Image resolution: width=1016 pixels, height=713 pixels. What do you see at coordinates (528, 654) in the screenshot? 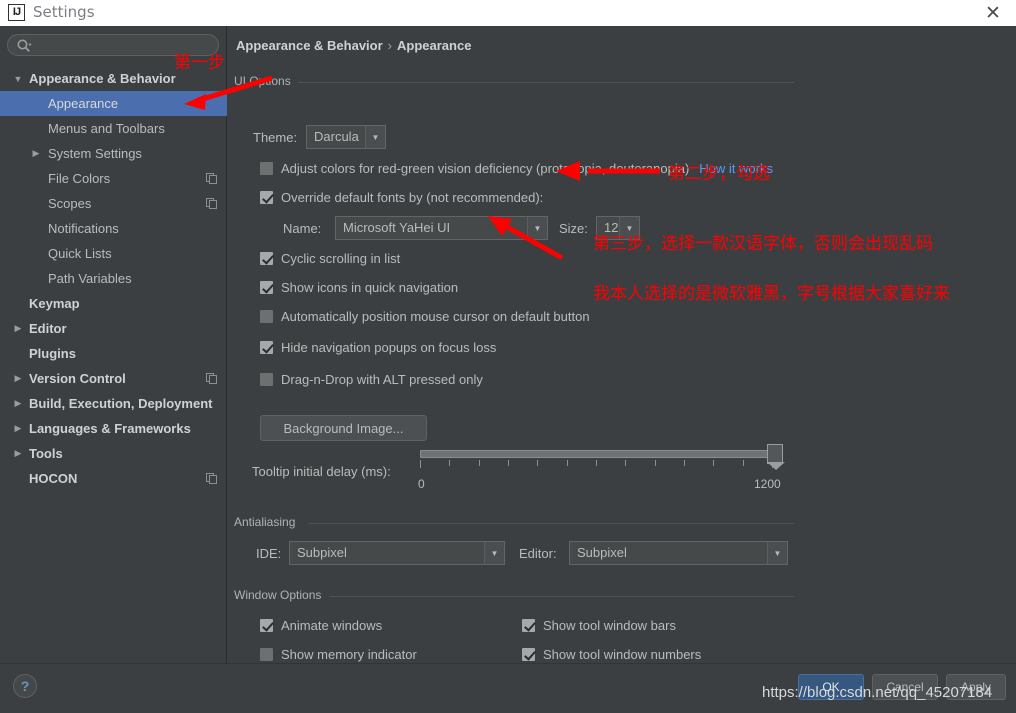
I see `show-tool-window-numbers-checkbox` at bounding box center [528, 654].